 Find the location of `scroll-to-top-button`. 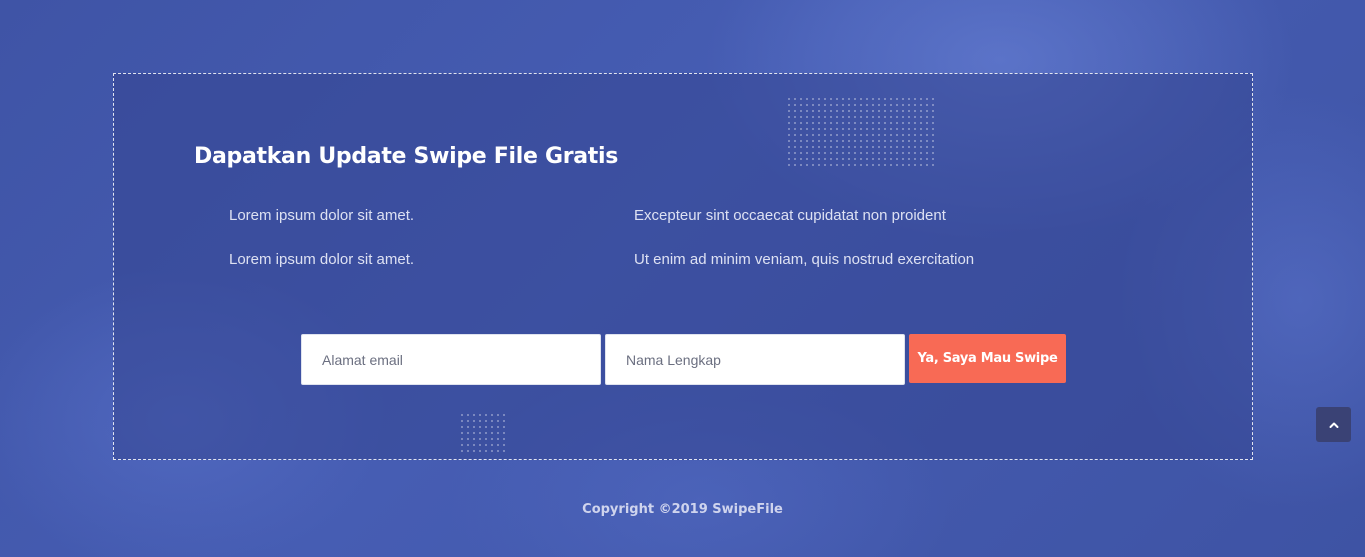

scroll-to-top-button is located at coordinates (1333, 424).